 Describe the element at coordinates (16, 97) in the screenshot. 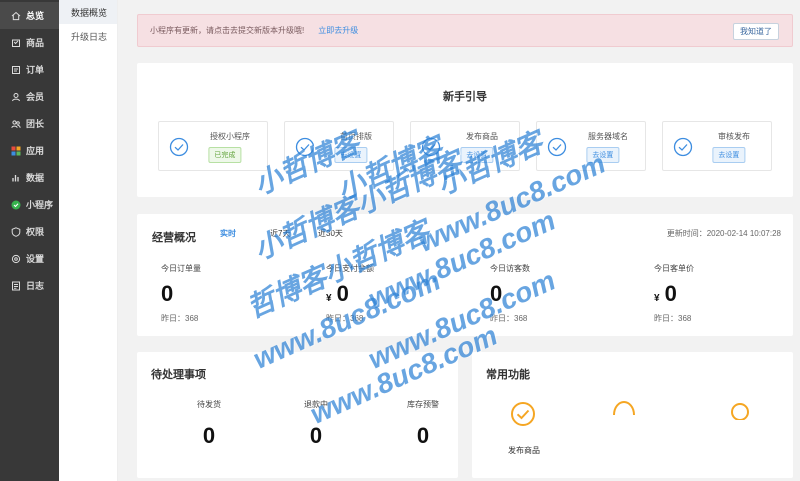

I see `member-icon` at that location.